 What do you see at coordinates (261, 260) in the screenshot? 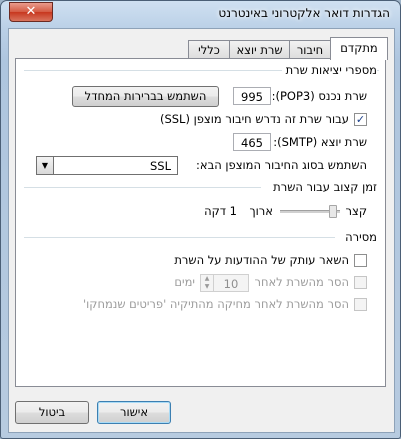
I see `leave-copy-label: השאר עותק של ההודעות על השרת` at bounding box center [261, 260].